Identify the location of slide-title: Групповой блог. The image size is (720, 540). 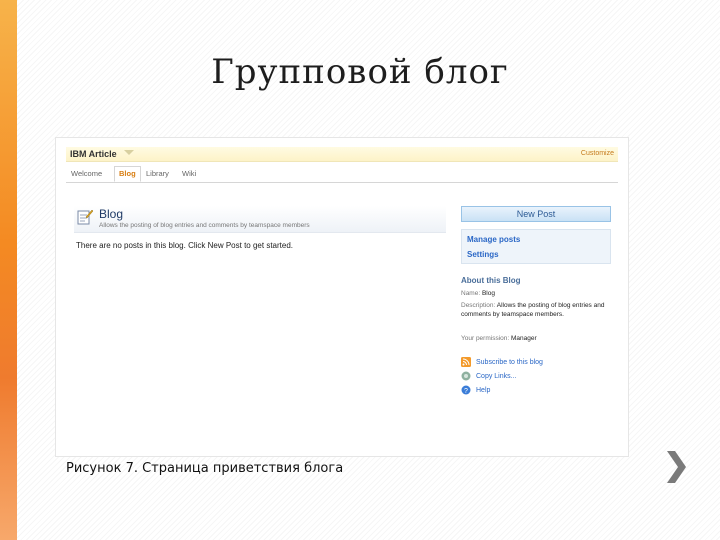
(360, 72).